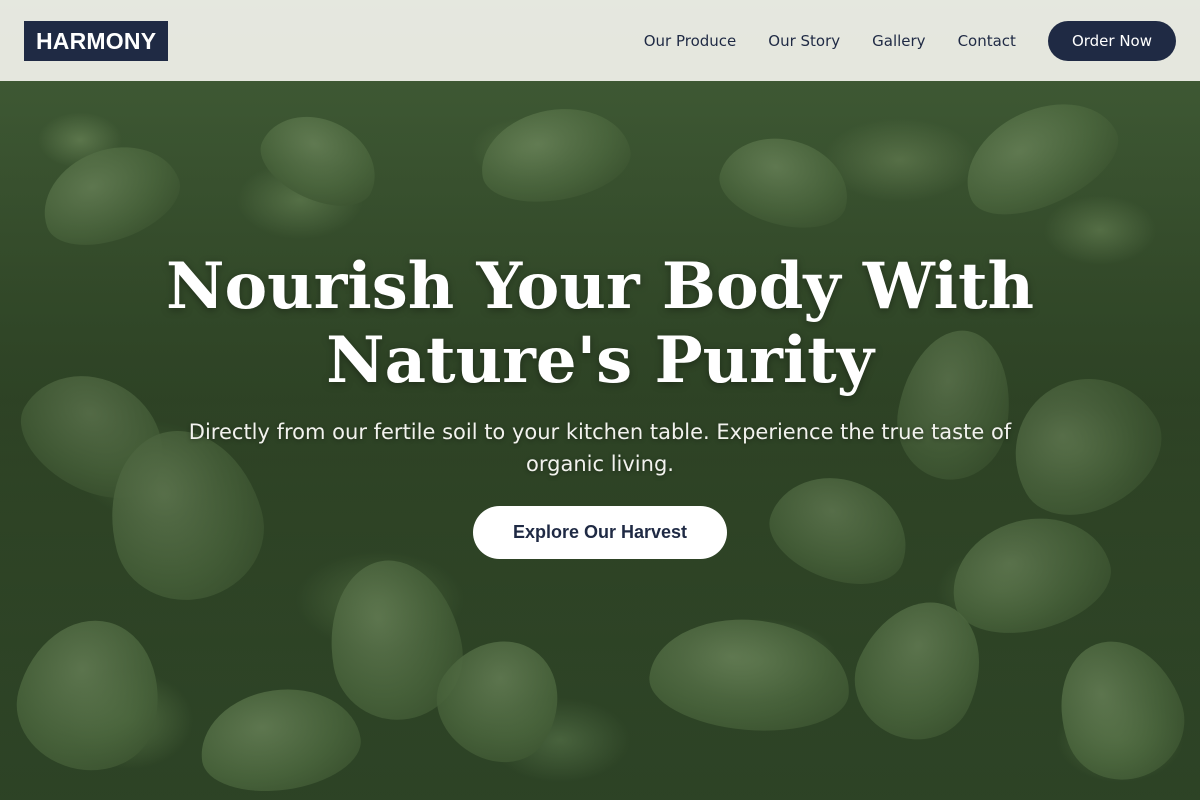  What do you see at coordinates (898, 41) in the screenshot?
I see `nav-link-gallery: Gallery` at bounding box center [898, 41].